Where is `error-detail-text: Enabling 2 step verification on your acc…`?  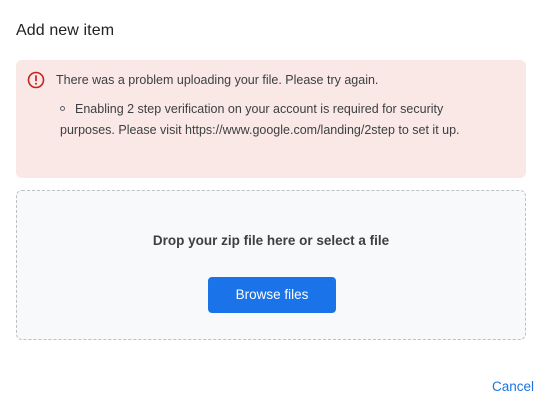 error-detail-text: Enabling 2 step verification on your acc… is located at coordinates (260, 119).